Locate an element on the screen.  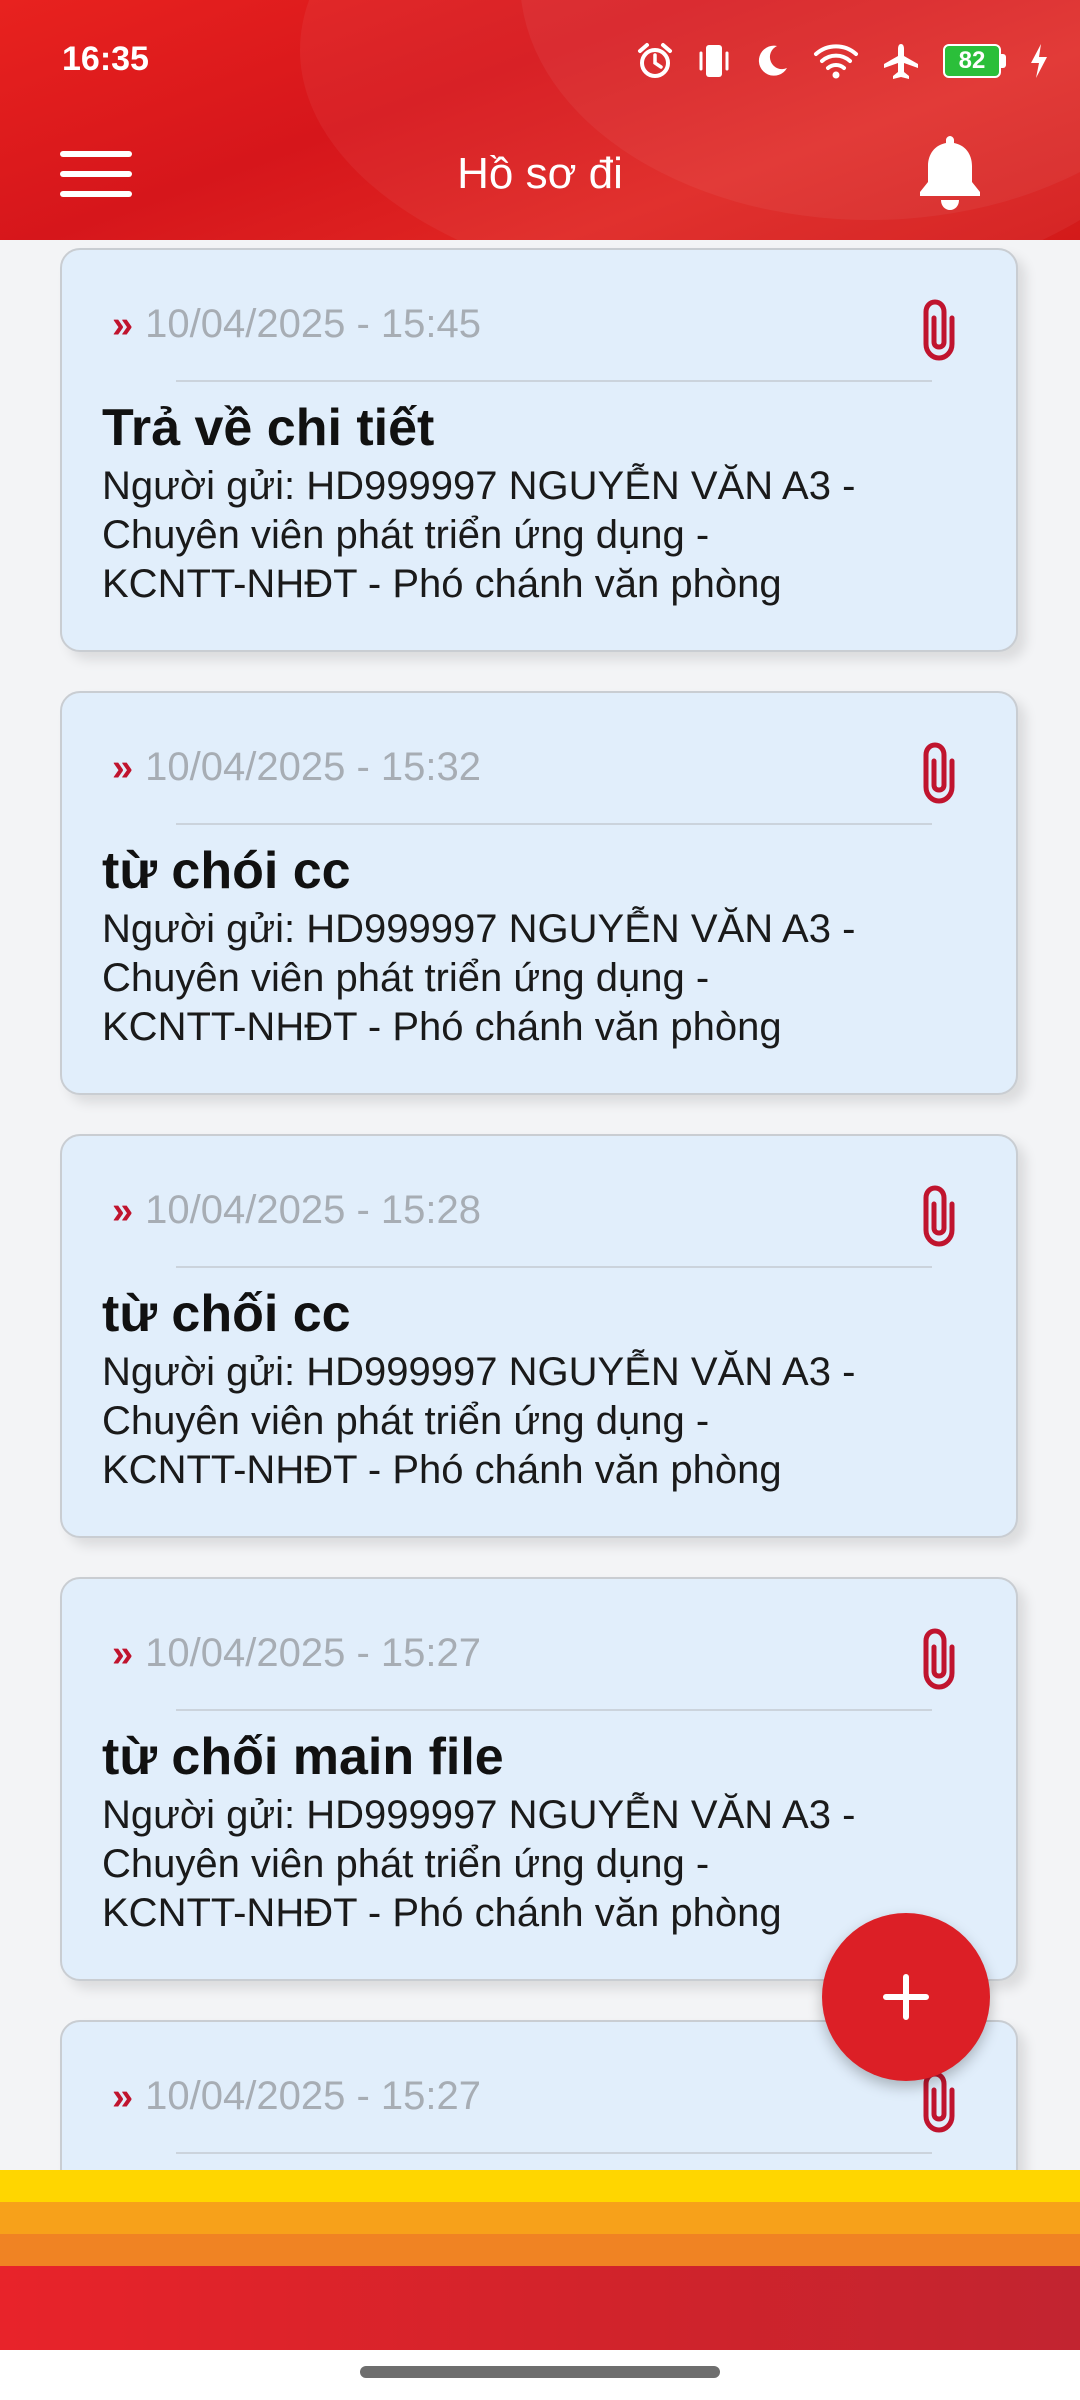
item-date: 10/04/2025 - 15:32 is located at coordinates (313, 767).